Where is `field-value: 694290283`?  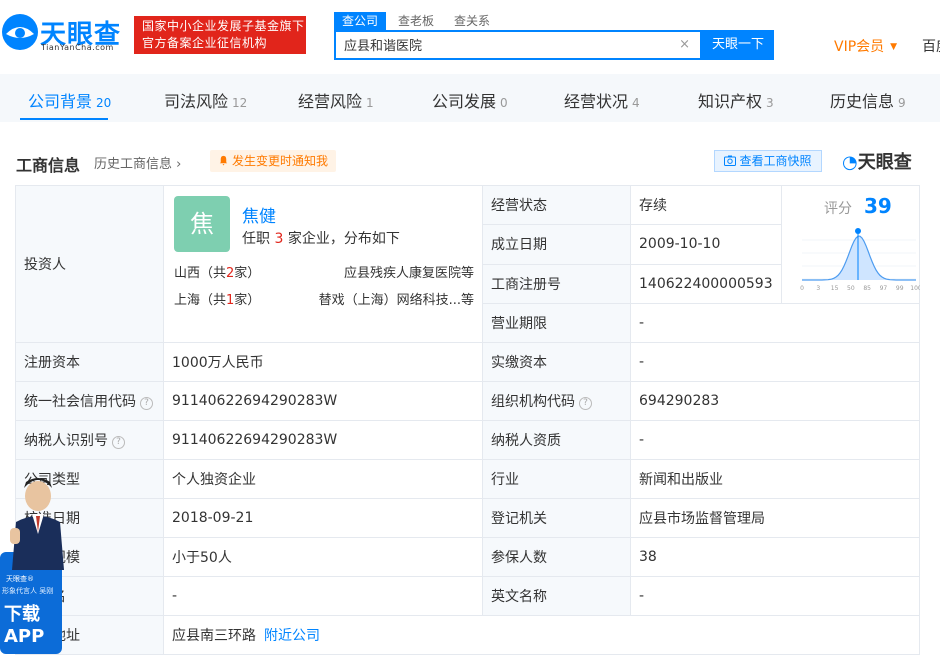
field-value: 694290283 is located at coordinates (775, 401).